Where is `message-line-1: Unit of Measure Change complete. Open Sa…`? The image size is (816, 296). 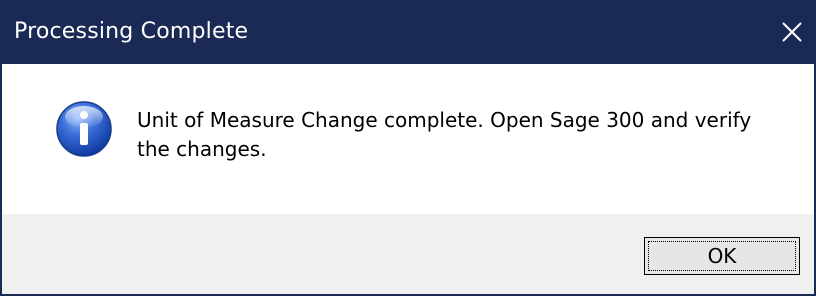 message-line-1: Unit of Measure Change complete. Open Sa… is located at coordinates (444, 120).